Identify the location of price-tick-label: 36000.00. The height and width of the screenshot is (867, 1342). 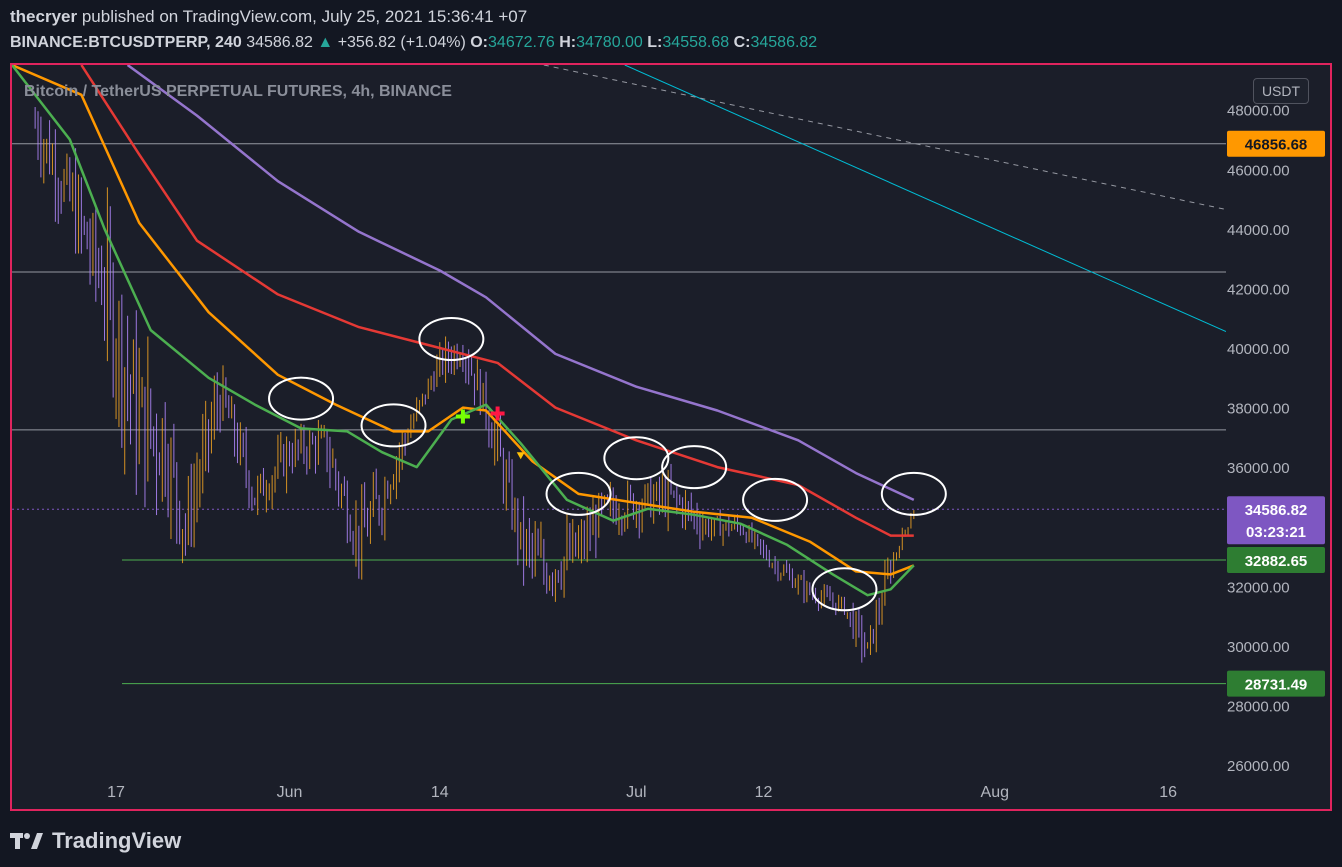
(1258, 468).